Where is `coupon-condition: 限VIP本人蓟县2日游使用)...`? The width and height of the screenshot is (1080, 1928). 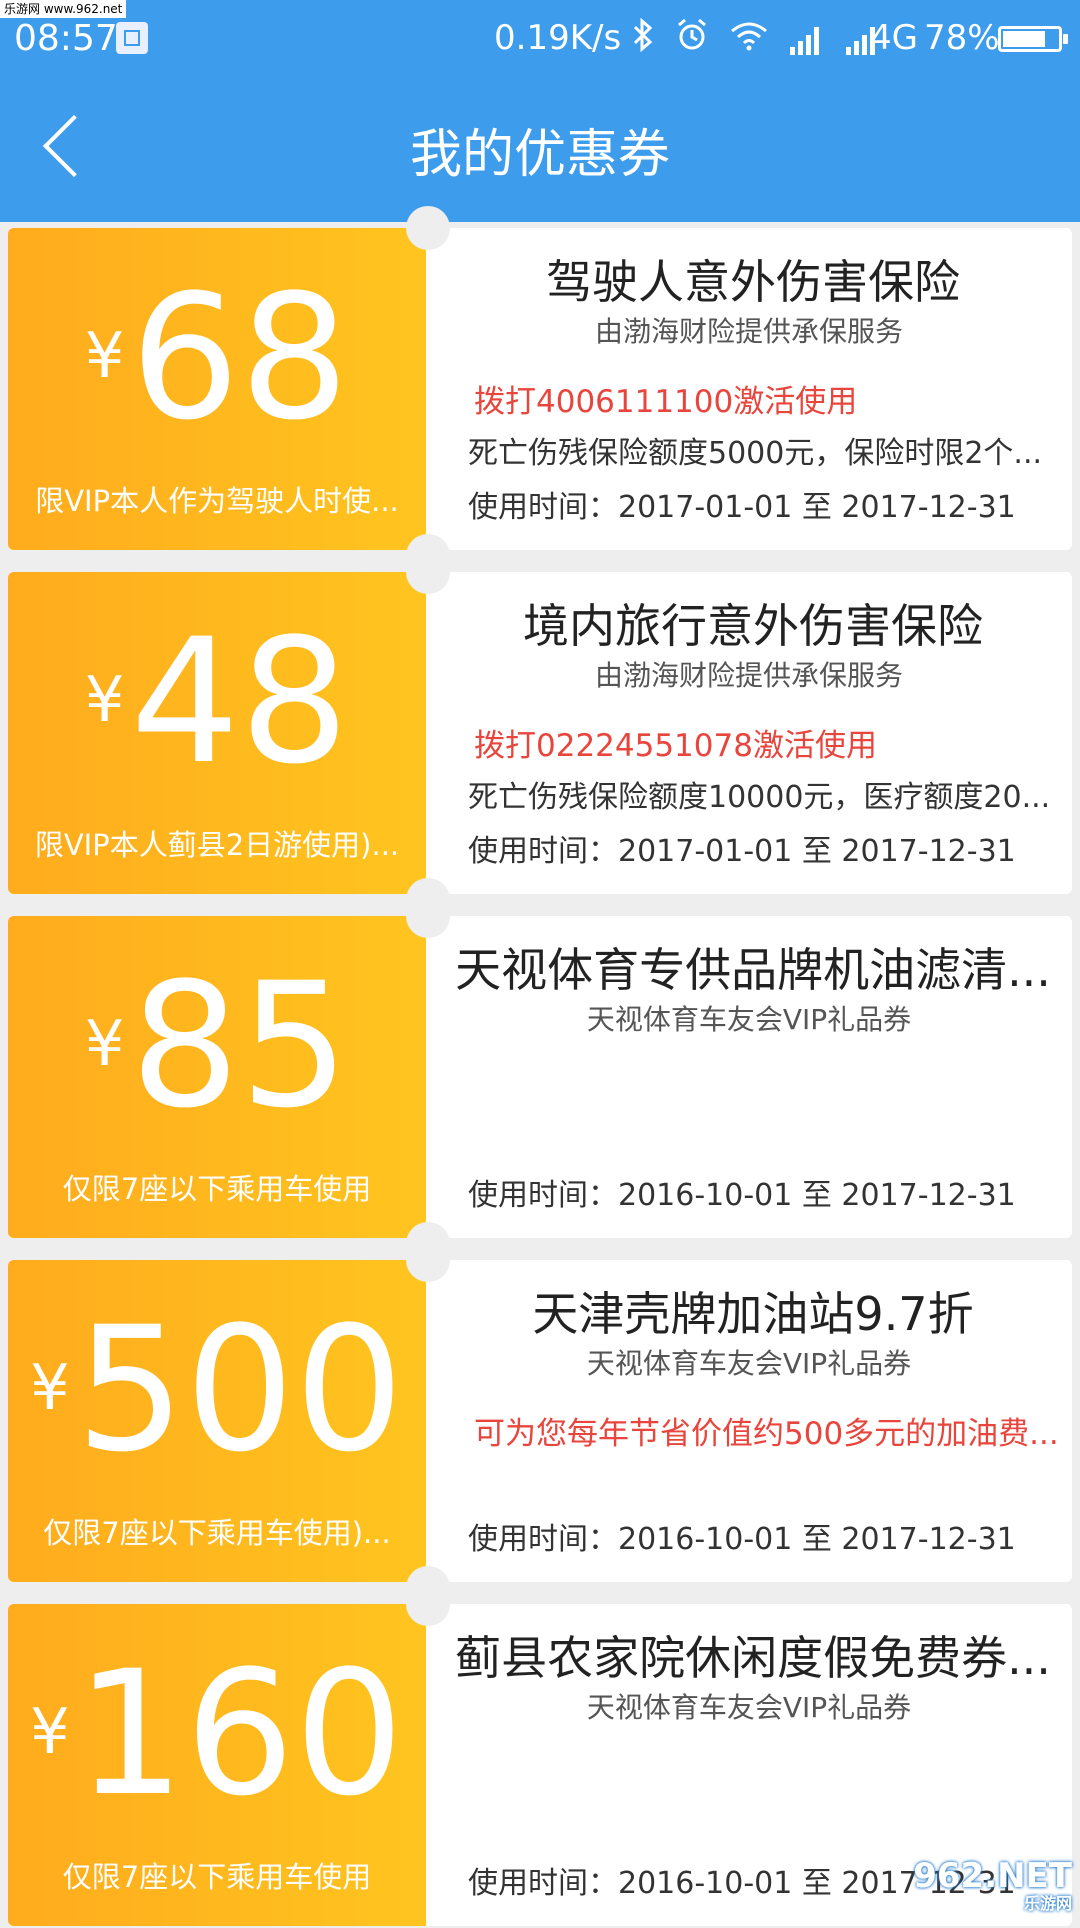 coupon-condition: 限VIP本人蓟县2日游使用)... is located at coordinates (217, 845).